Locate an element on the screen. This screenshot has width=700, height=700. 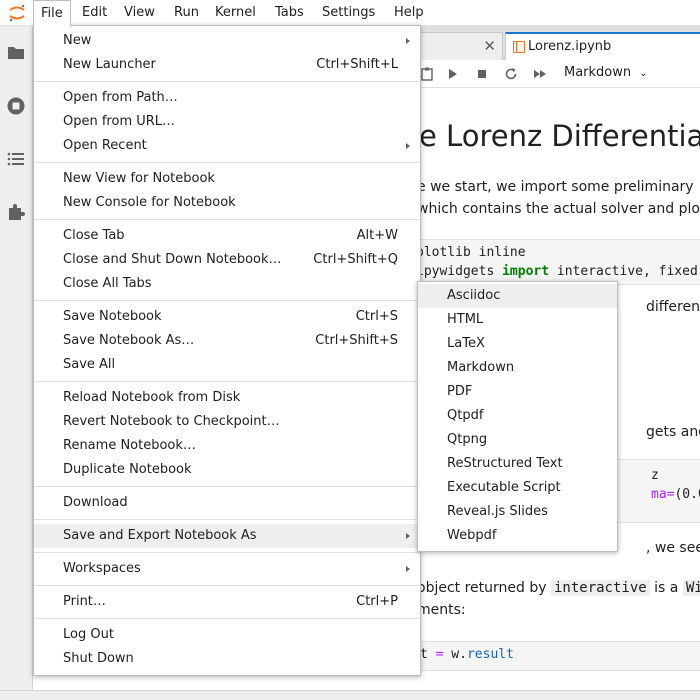
tab-label: Lorenz.ipynb is located at coordinates (570, 46).